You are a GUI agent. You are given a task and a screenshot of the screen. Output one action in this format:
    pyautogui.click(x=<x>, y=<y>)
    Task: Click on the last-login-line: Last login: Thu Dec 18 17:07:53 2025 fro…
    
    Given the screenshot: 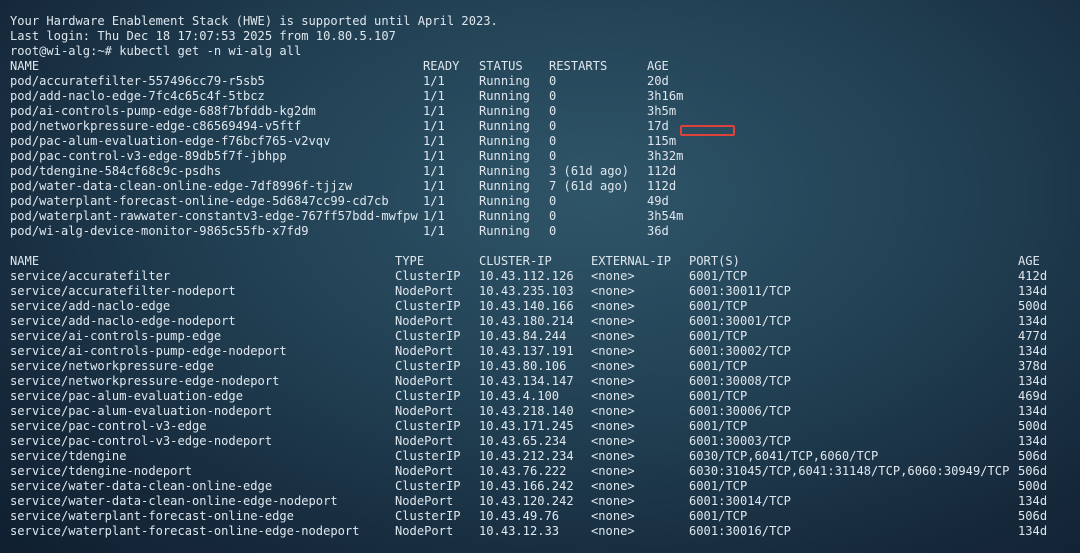 What is the action you would take?
    pyautogui.click(x=203, y=36)
    